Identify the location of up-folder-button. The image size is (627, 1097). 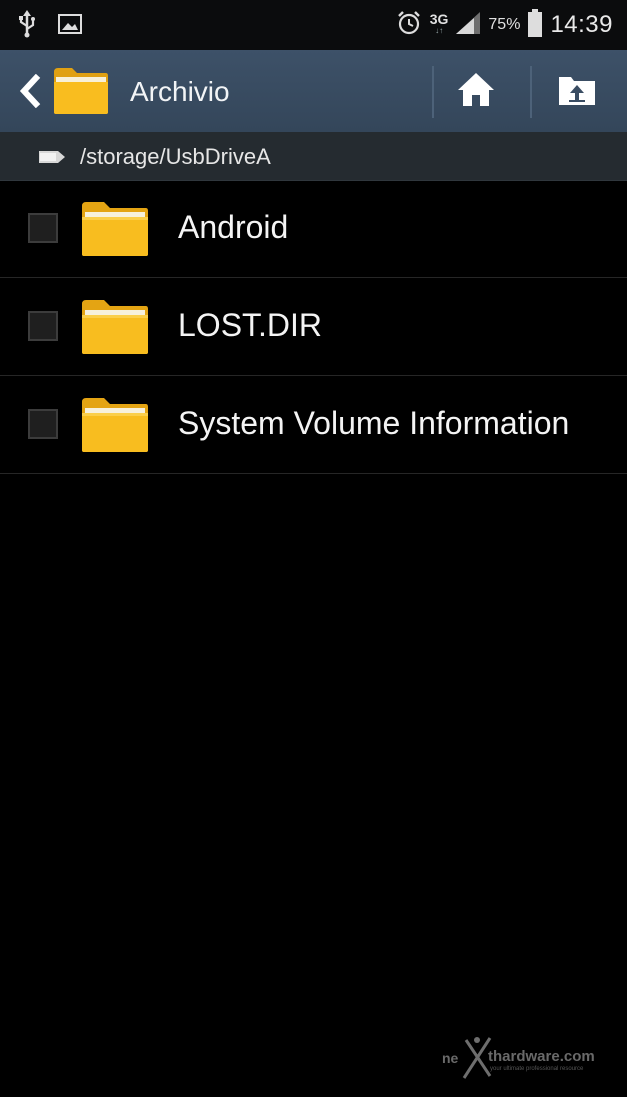
(577, 92).